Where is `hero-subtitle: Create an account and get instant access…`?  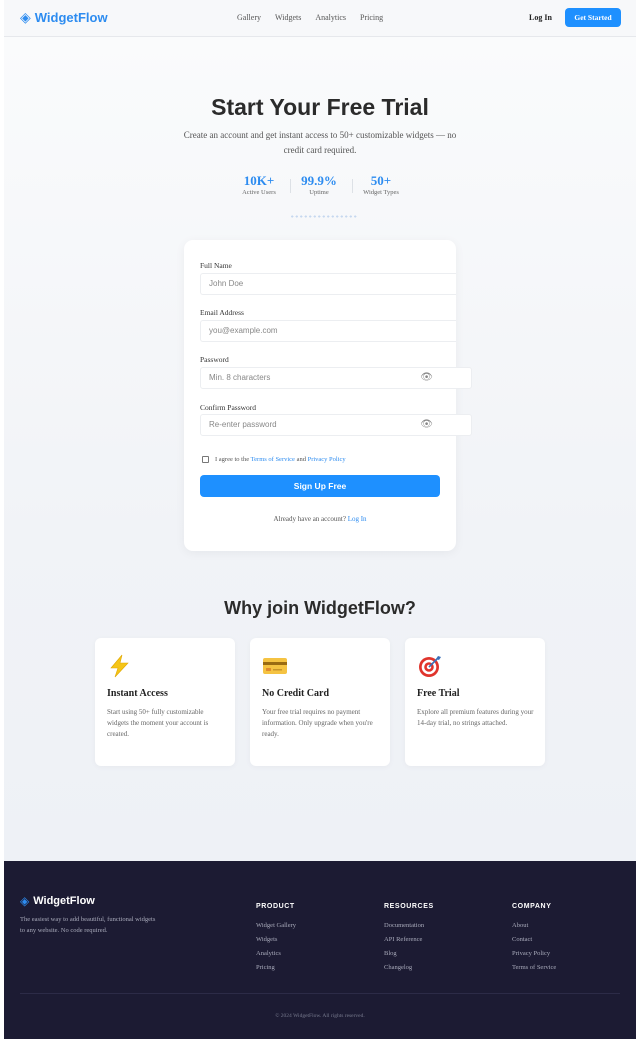
hero-subtitle: Create an account and get instant access… is located at coordinates (320, 142).